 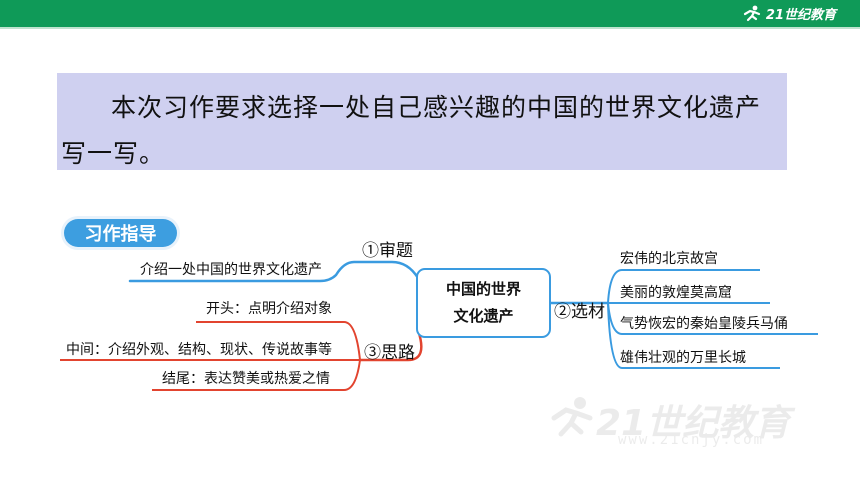 I want to click on material-item-2: 美丽的敦煌莫高窟, so click(x=676, y=293).